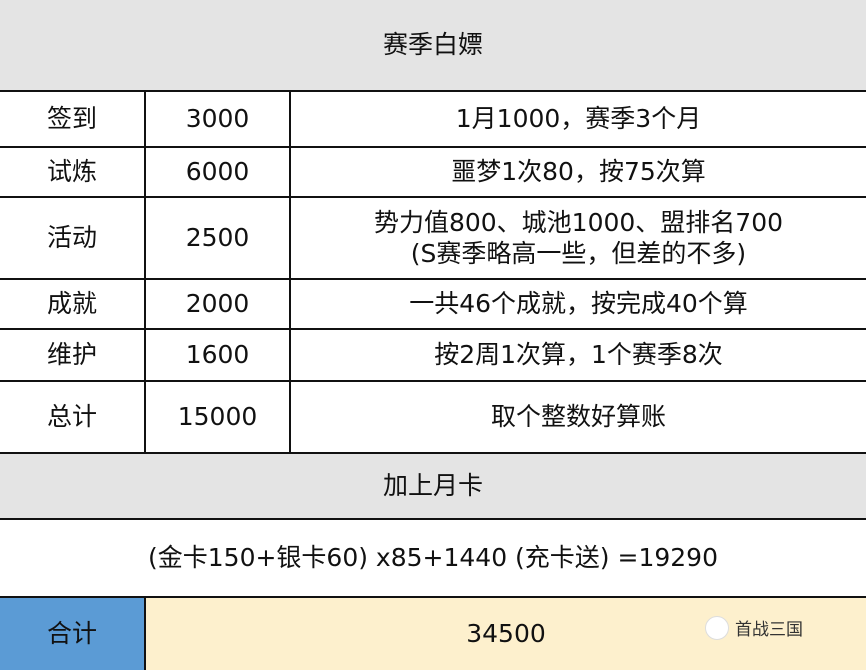 Image resolution: width=866 pixels, height=670 pixels. What do you see at coordinates (218, 239) in the screenshot?
I see `row-value: 2500` at bounding box center [218, 239].